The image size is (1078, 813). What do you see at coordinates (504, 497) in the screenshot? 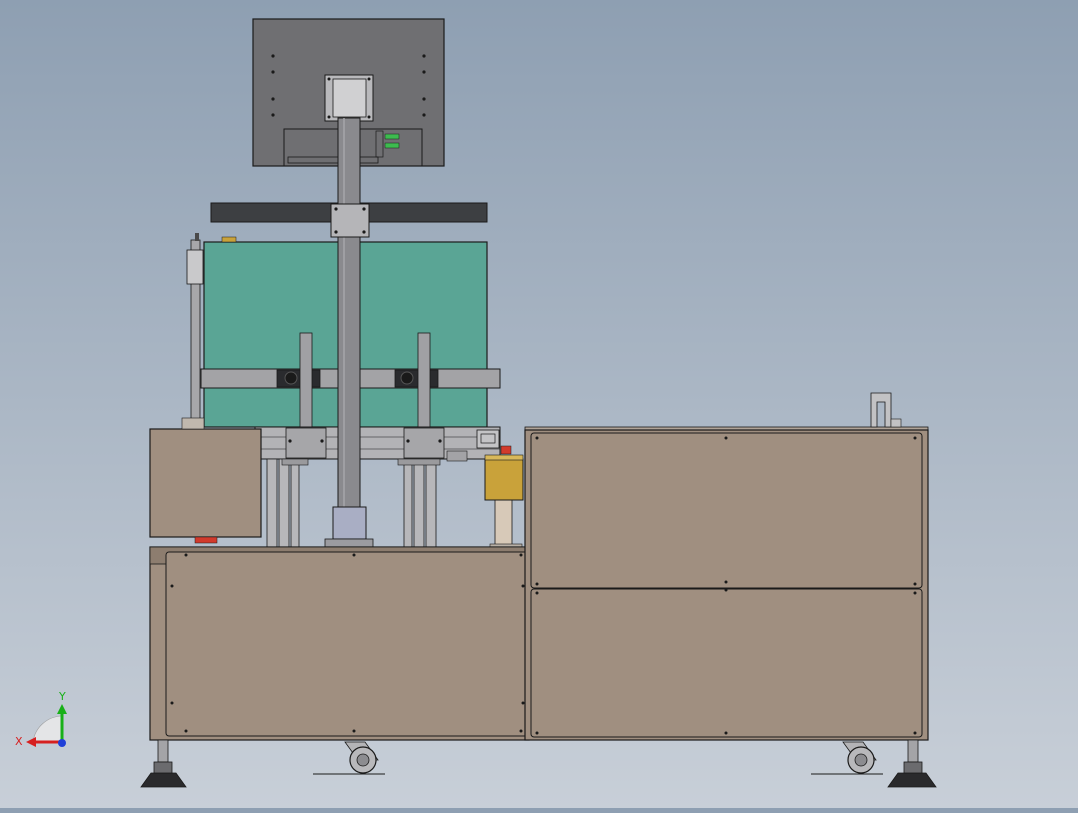
I see `gold-cylinder` at bounding box center [504, 497].